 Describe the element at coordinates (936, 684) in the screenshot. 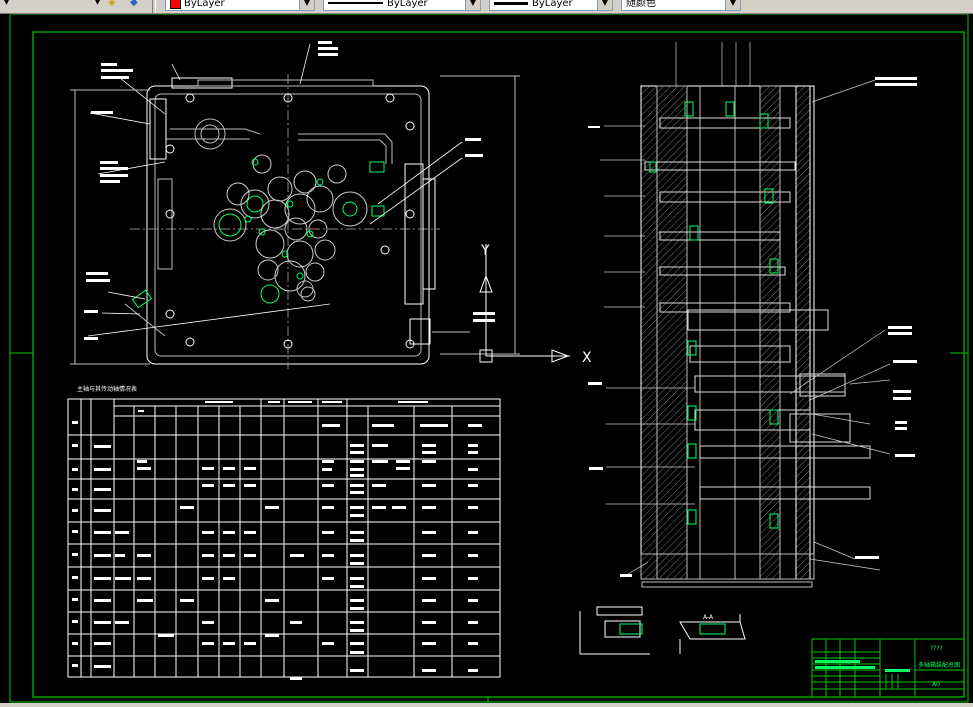

I see `title-block-size: A0` at that location.